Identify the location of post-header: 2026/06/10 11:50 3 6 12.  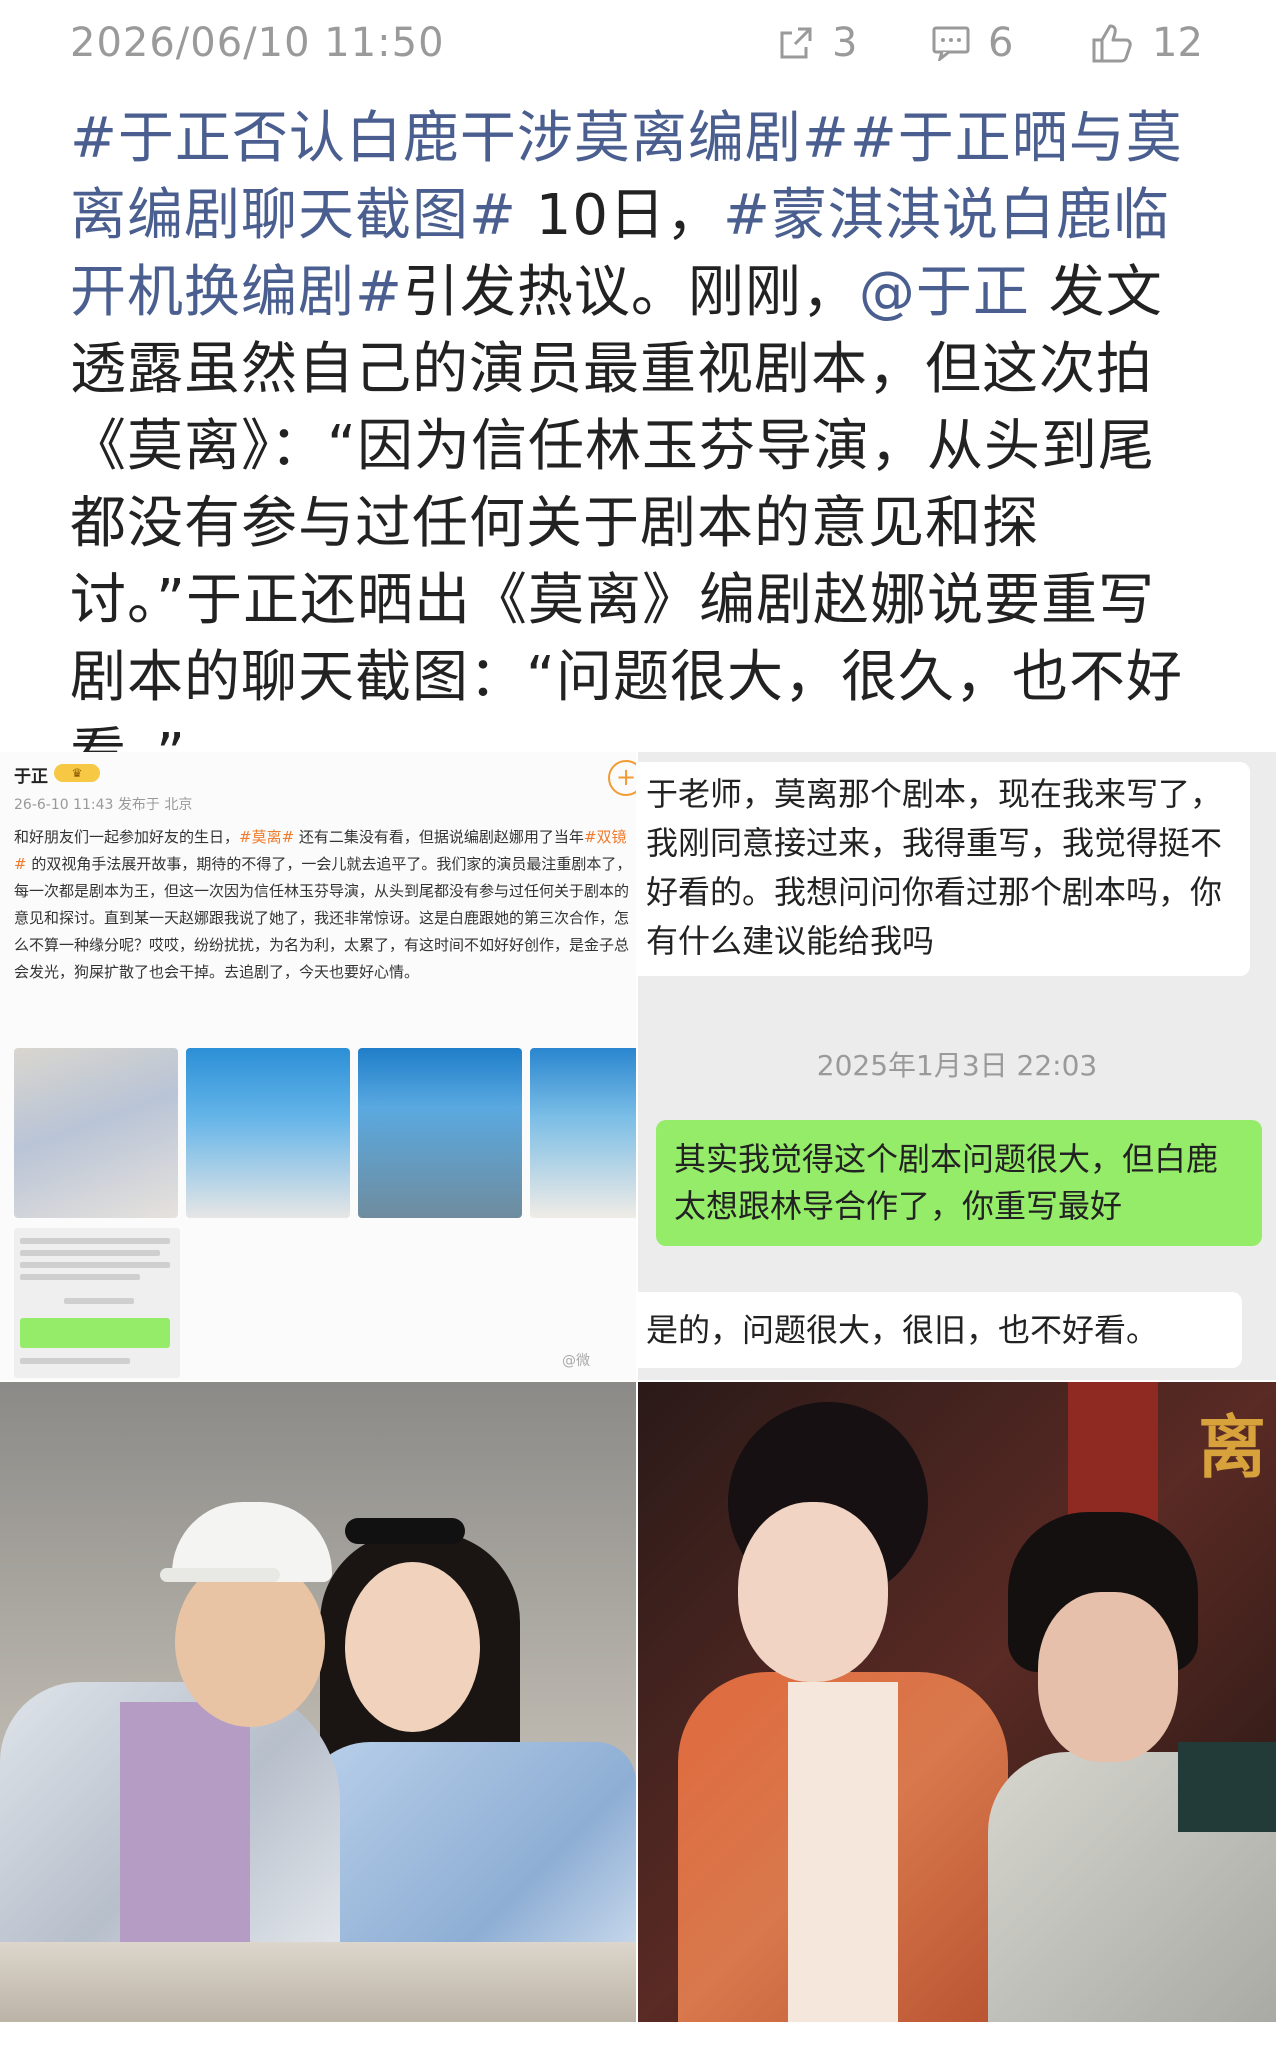
(638, 45).